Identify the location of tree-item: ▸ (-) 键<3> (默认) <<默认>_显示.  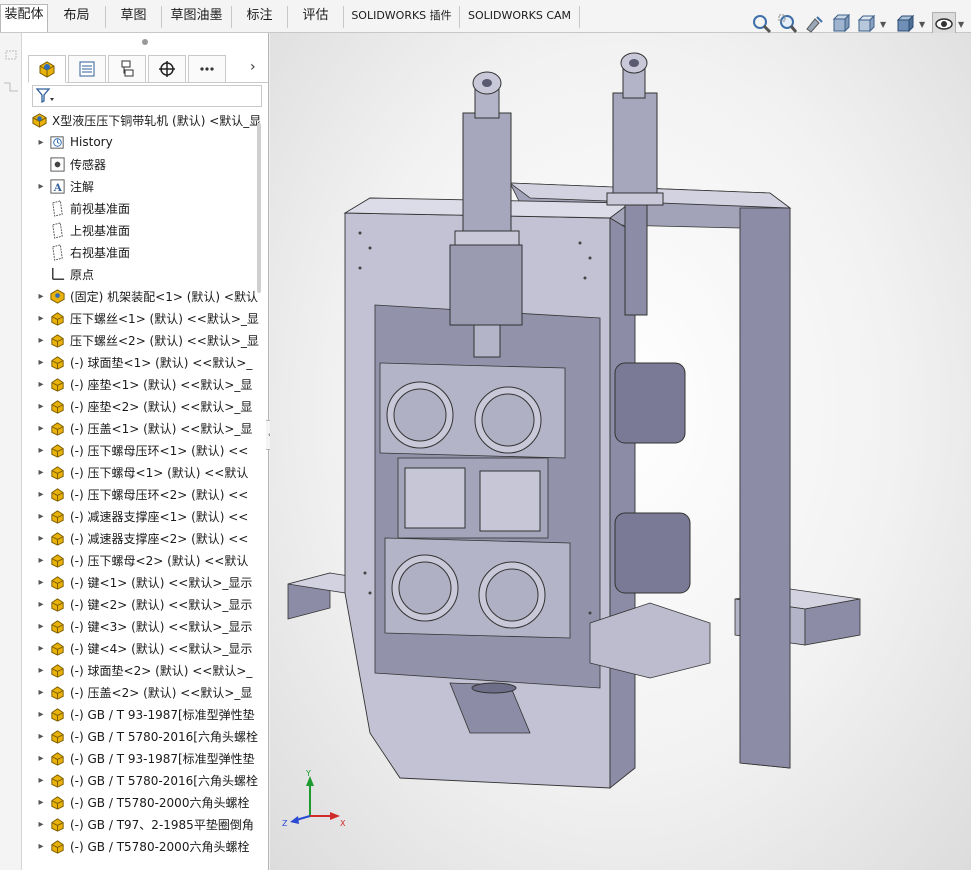
(143, 626).